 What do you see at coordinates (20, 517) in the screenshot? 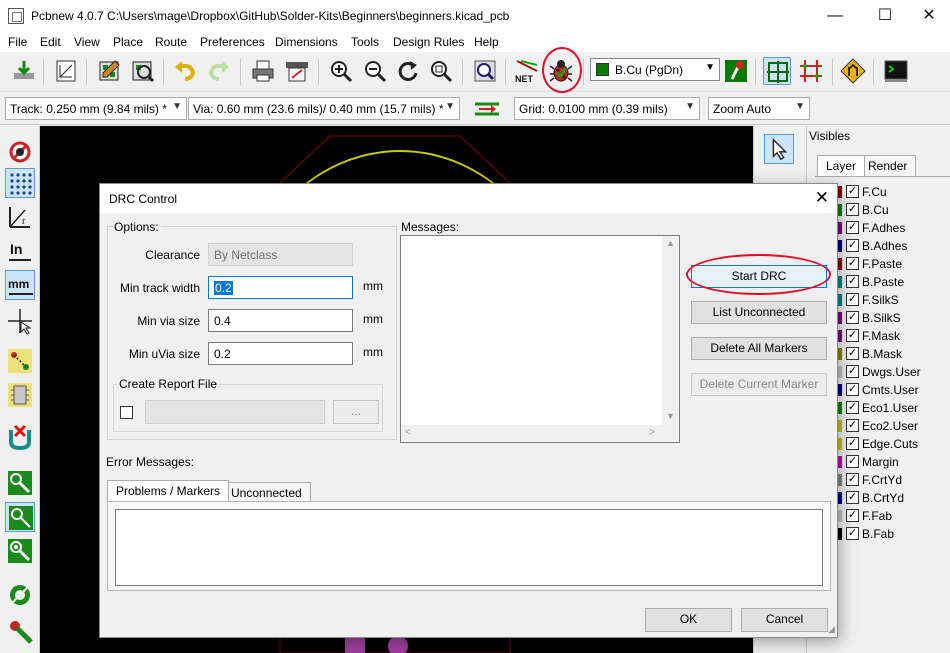
I see `show-vias-outline-icon` at bounding box center [20, 517].